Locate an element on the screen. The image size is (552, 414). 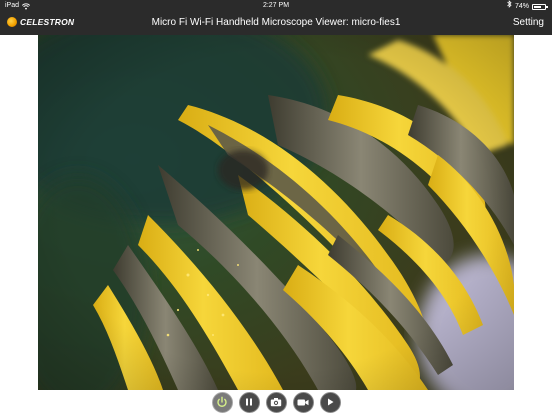
video-camera-icon is located at coordinates (303, 402).